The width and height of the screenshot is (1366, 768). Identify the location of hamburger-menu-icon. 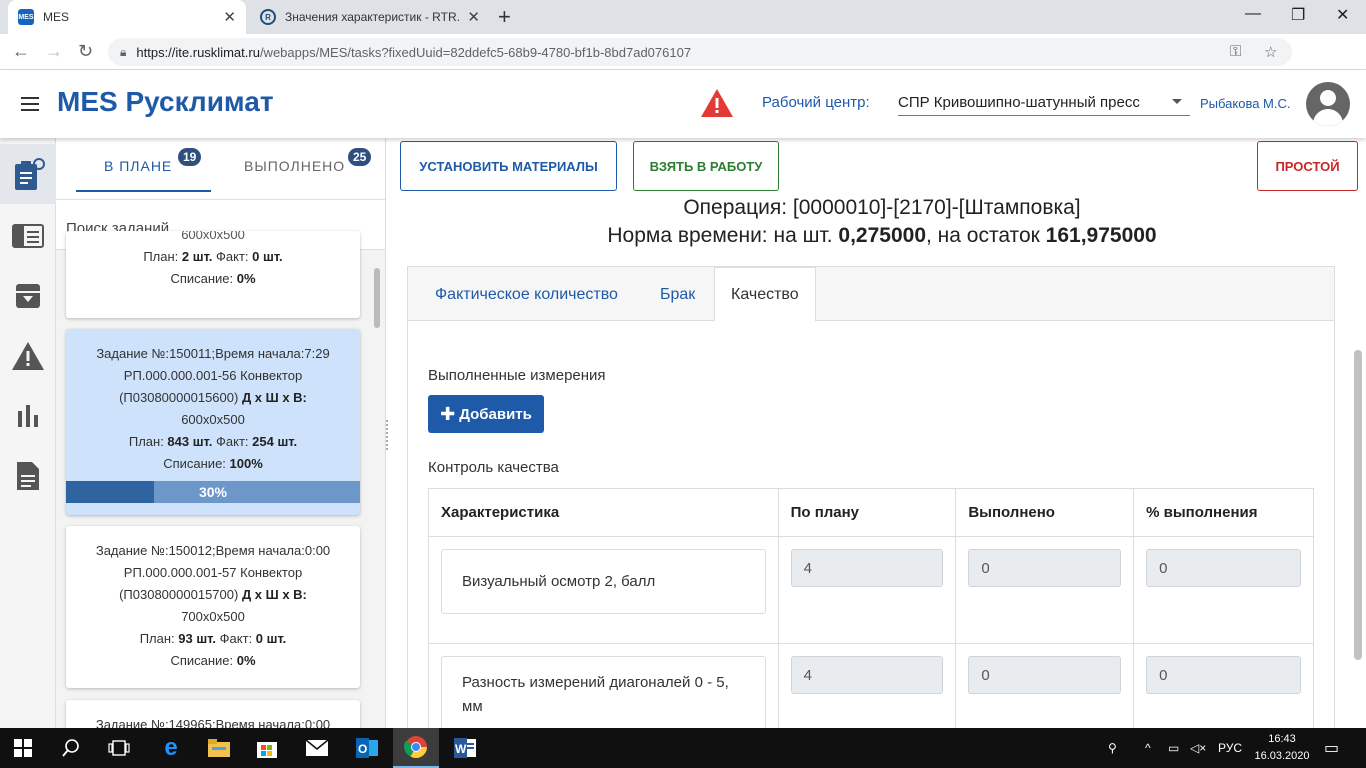
(30, 104).